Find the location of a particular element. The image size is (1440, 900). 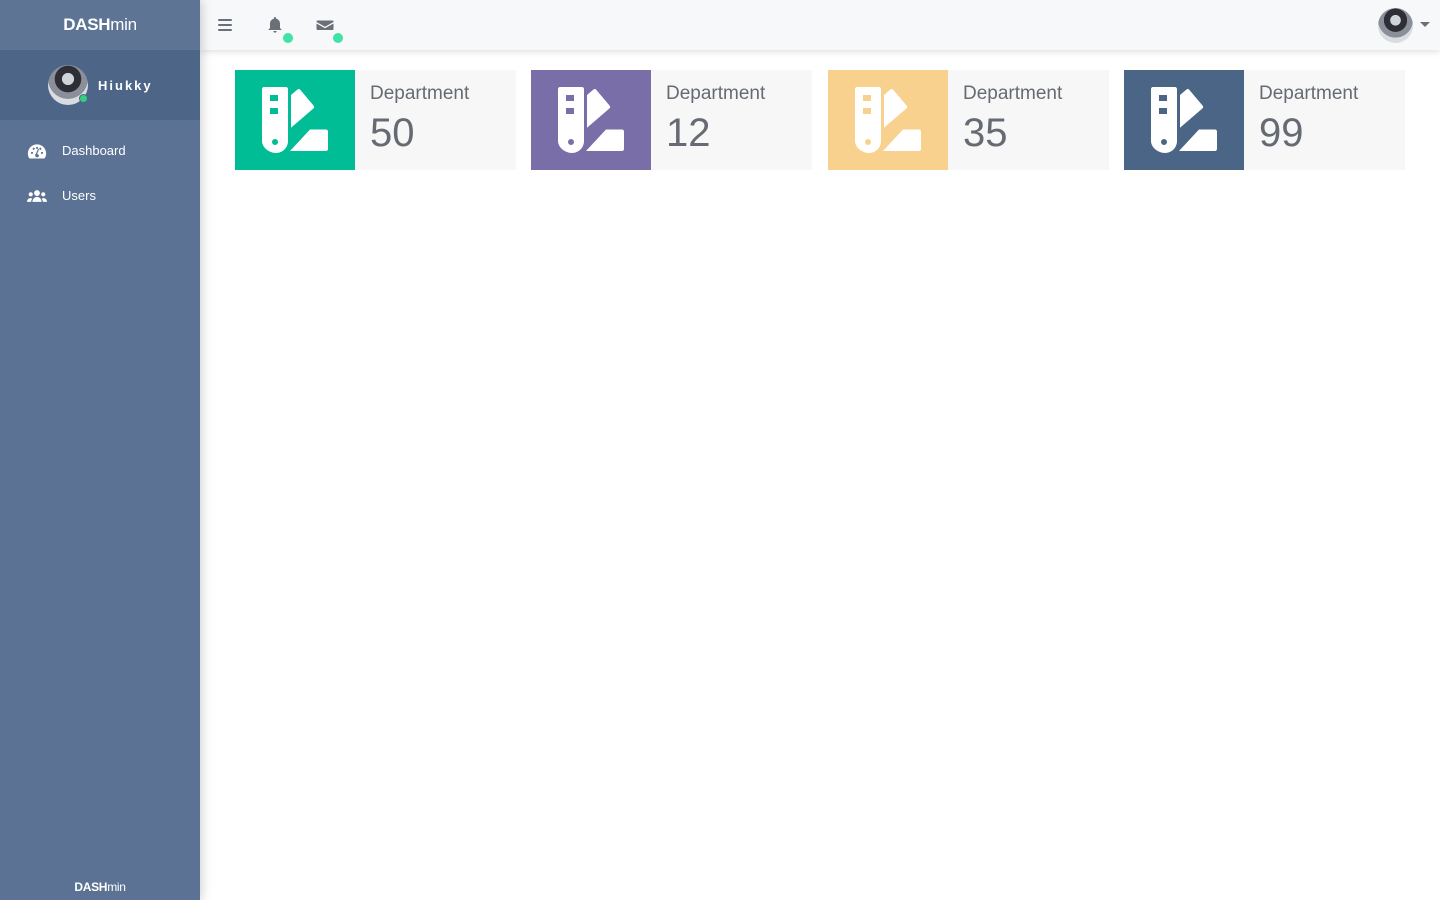

brand-logo: DASH min is located at coordinates (100, 25).